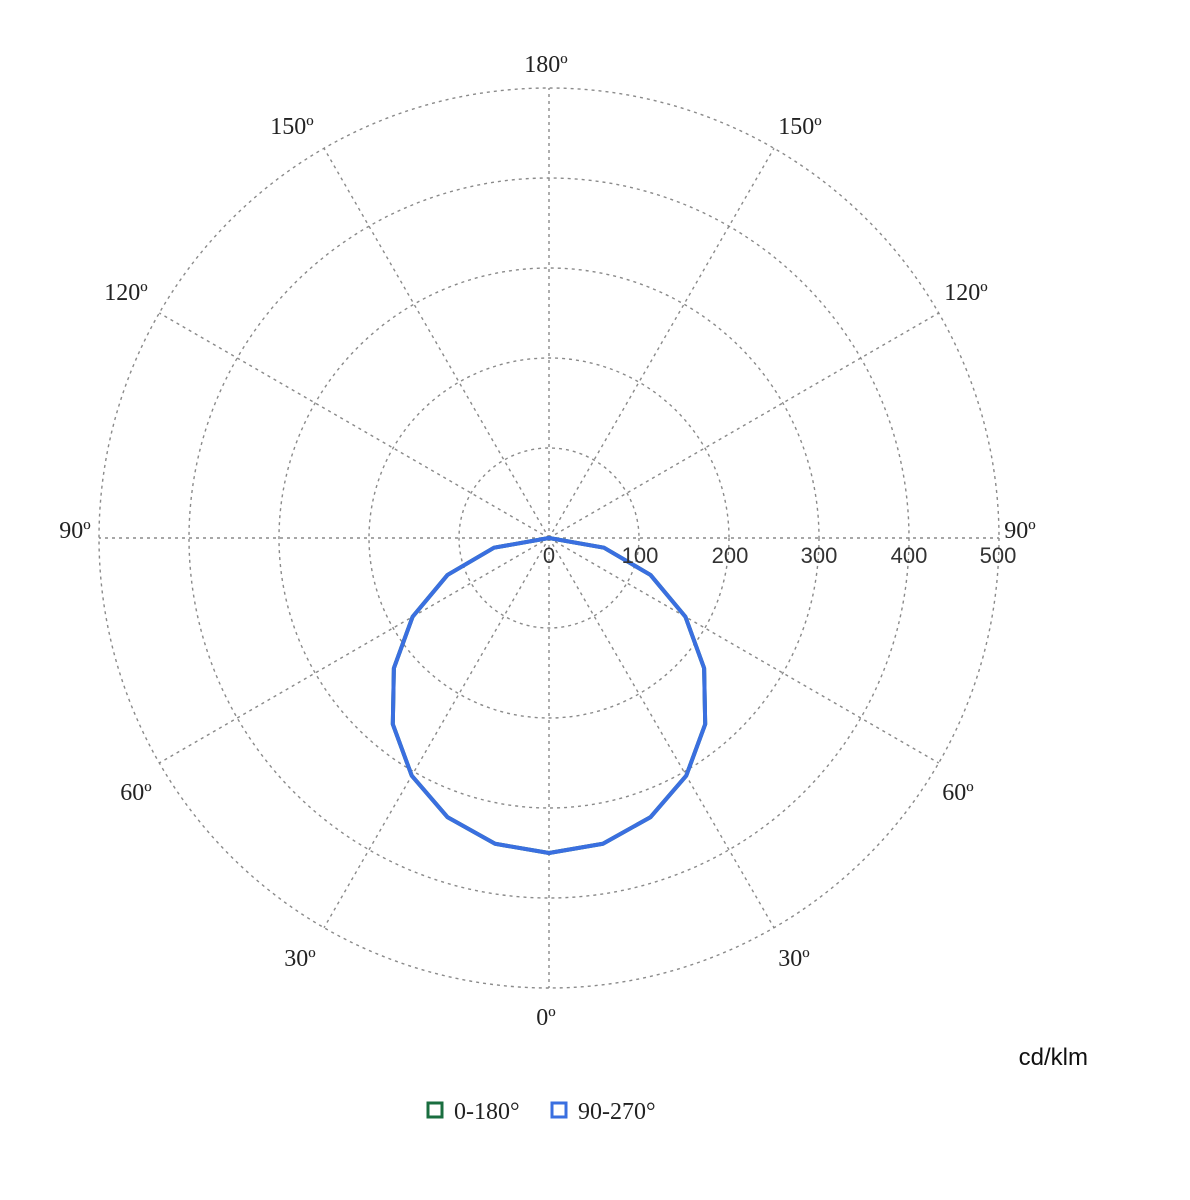  Describe the element at coordinates (75, 531) in the screenshot. I see `angle-label-left: 90º` at that location.